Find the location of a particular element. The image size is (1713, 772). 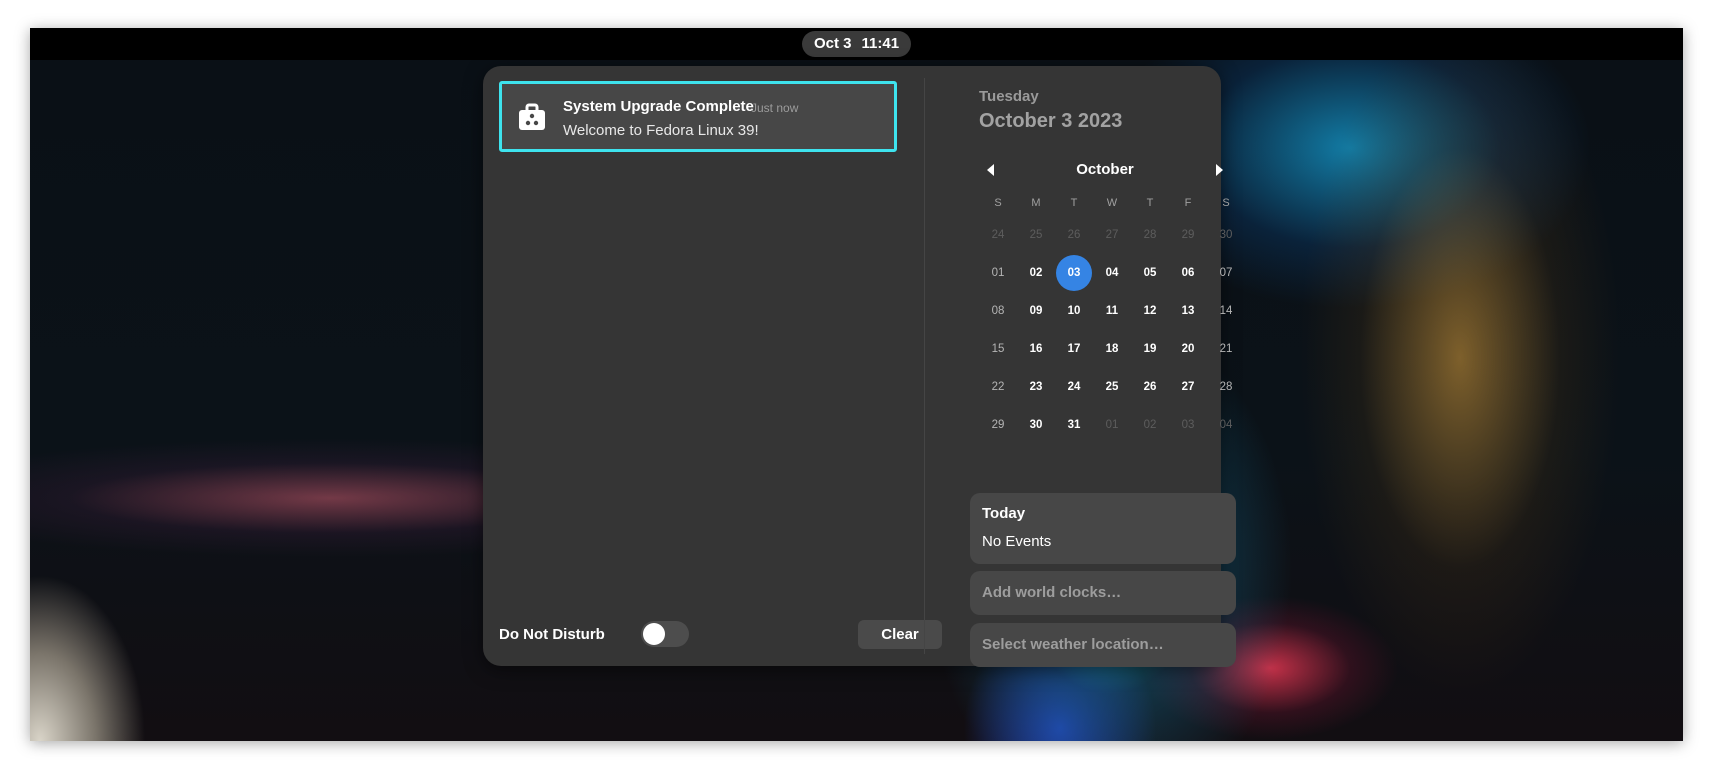

next-month-icon is located at coordinates (1219, 170).